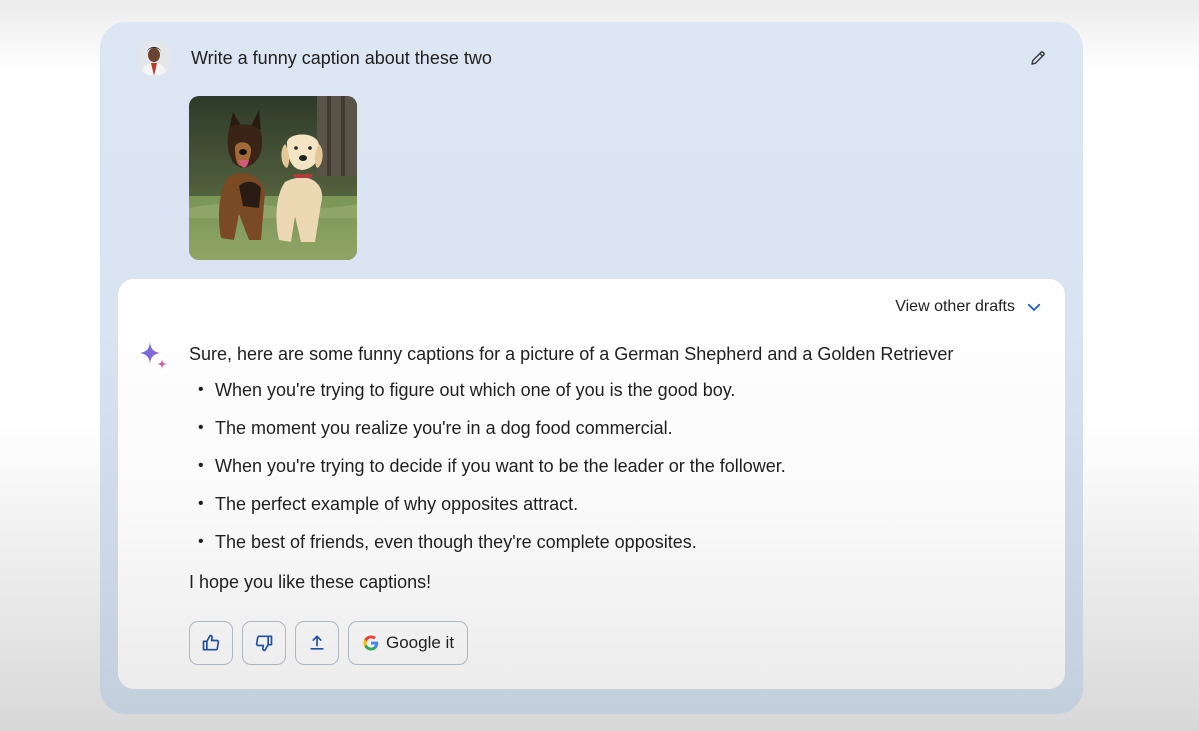 This screenshot has width=1199, height=731. I want to click on thumbs-down-icon, so click(264, 643).